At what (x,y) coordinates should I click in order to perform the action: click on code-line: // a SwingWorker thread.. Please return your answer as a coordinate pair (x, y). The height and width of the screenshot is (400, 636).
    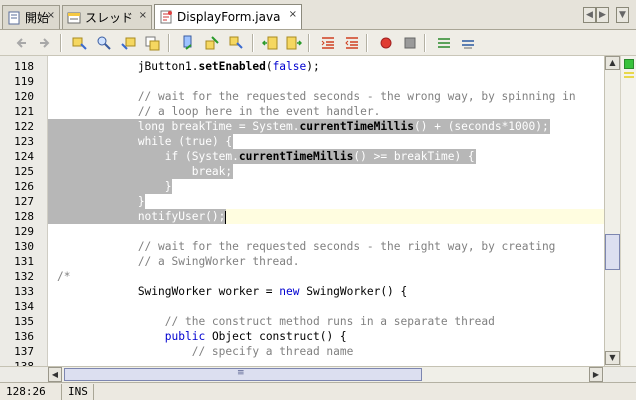
    Looking at the image, I should click on (302, 261).